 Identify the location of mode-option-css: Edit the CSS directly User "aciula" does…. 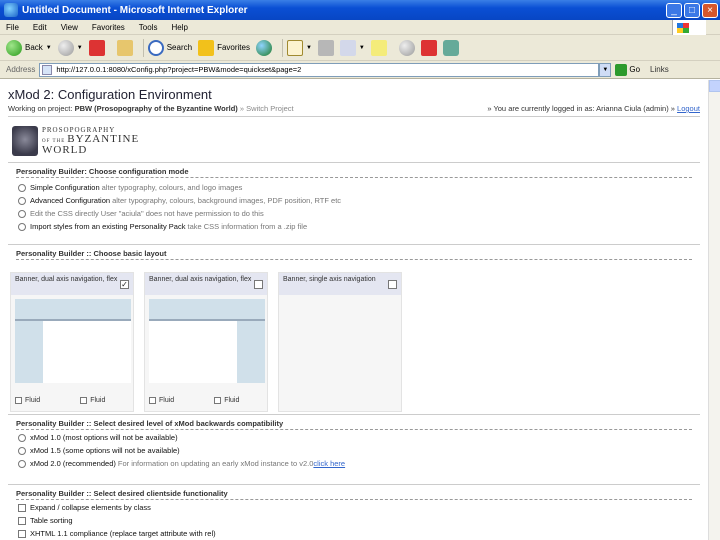
(141, 213).